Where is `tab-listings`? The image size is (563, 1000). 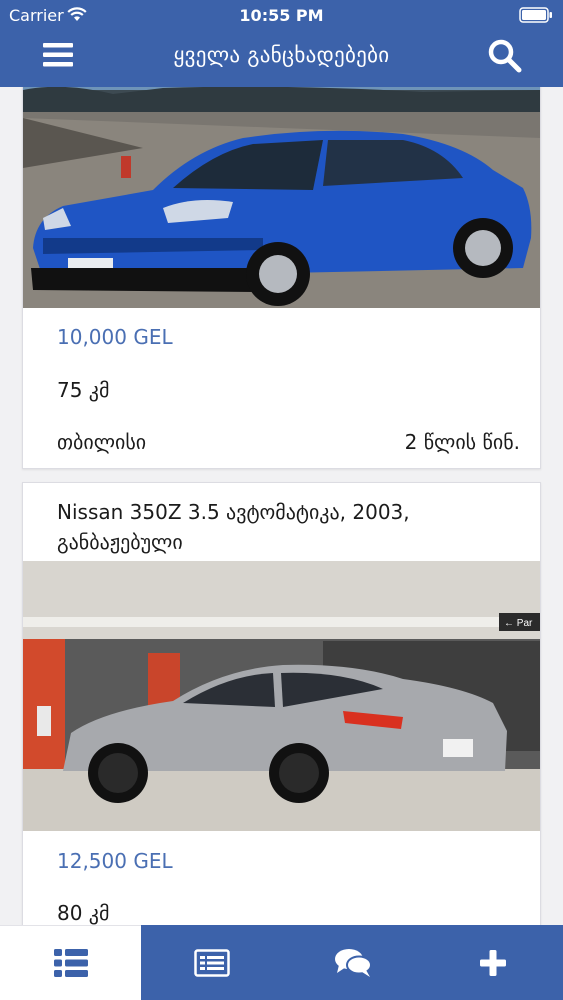
tab-listings is located at coordinates (70, 962).